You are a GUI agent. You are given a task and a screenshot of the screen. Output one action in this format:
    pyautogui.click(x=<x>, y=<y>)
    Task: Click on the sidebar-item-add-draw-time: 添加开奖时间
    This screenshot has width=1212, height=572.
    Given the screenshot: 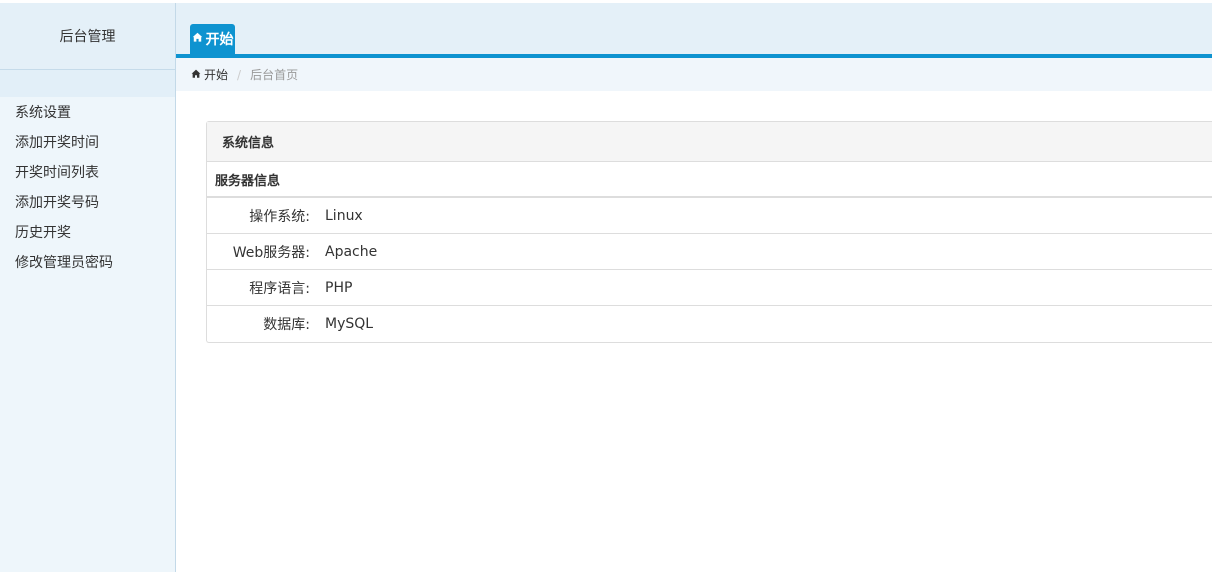 What is the action you would take?
    pyautogui.click(x=87, y=143)
    